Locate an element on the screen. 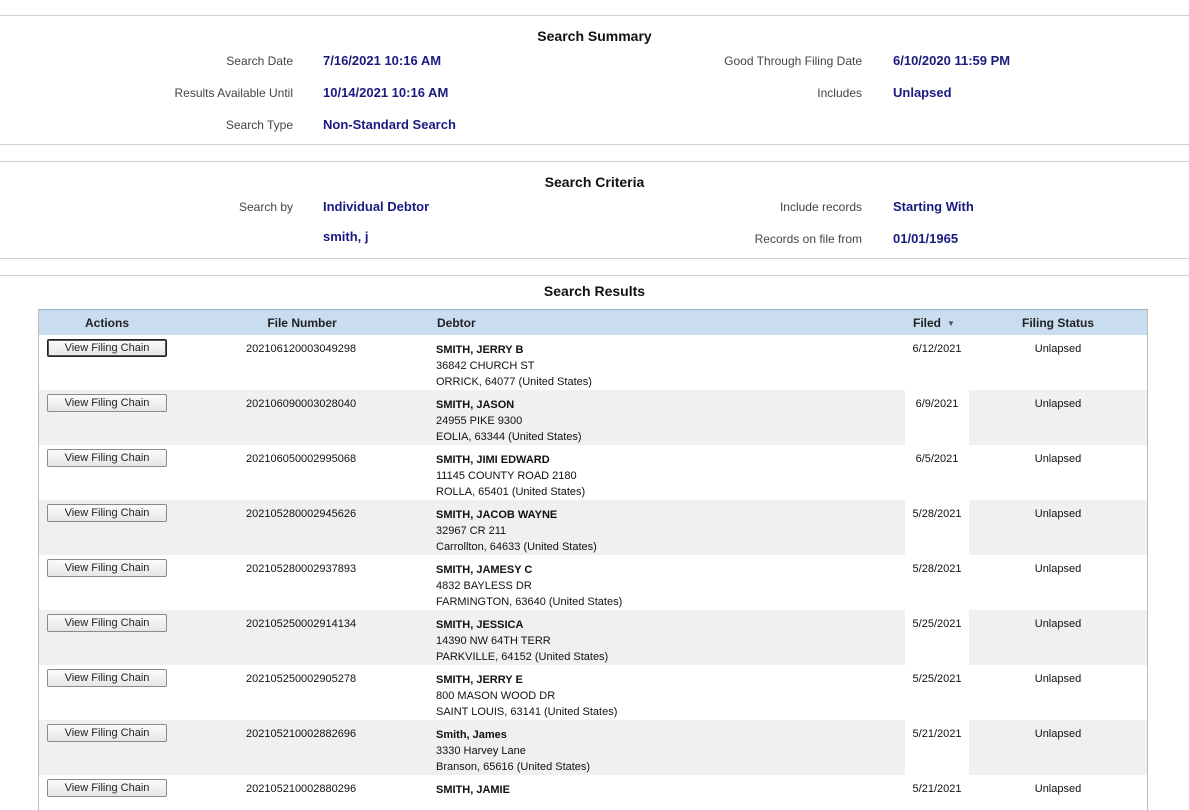 Image resolution: width=1189 pixels, height=810 pixels. debtor-city: SAINT LOUIS, 63141 (United States) is located at coordinates (527, 712).